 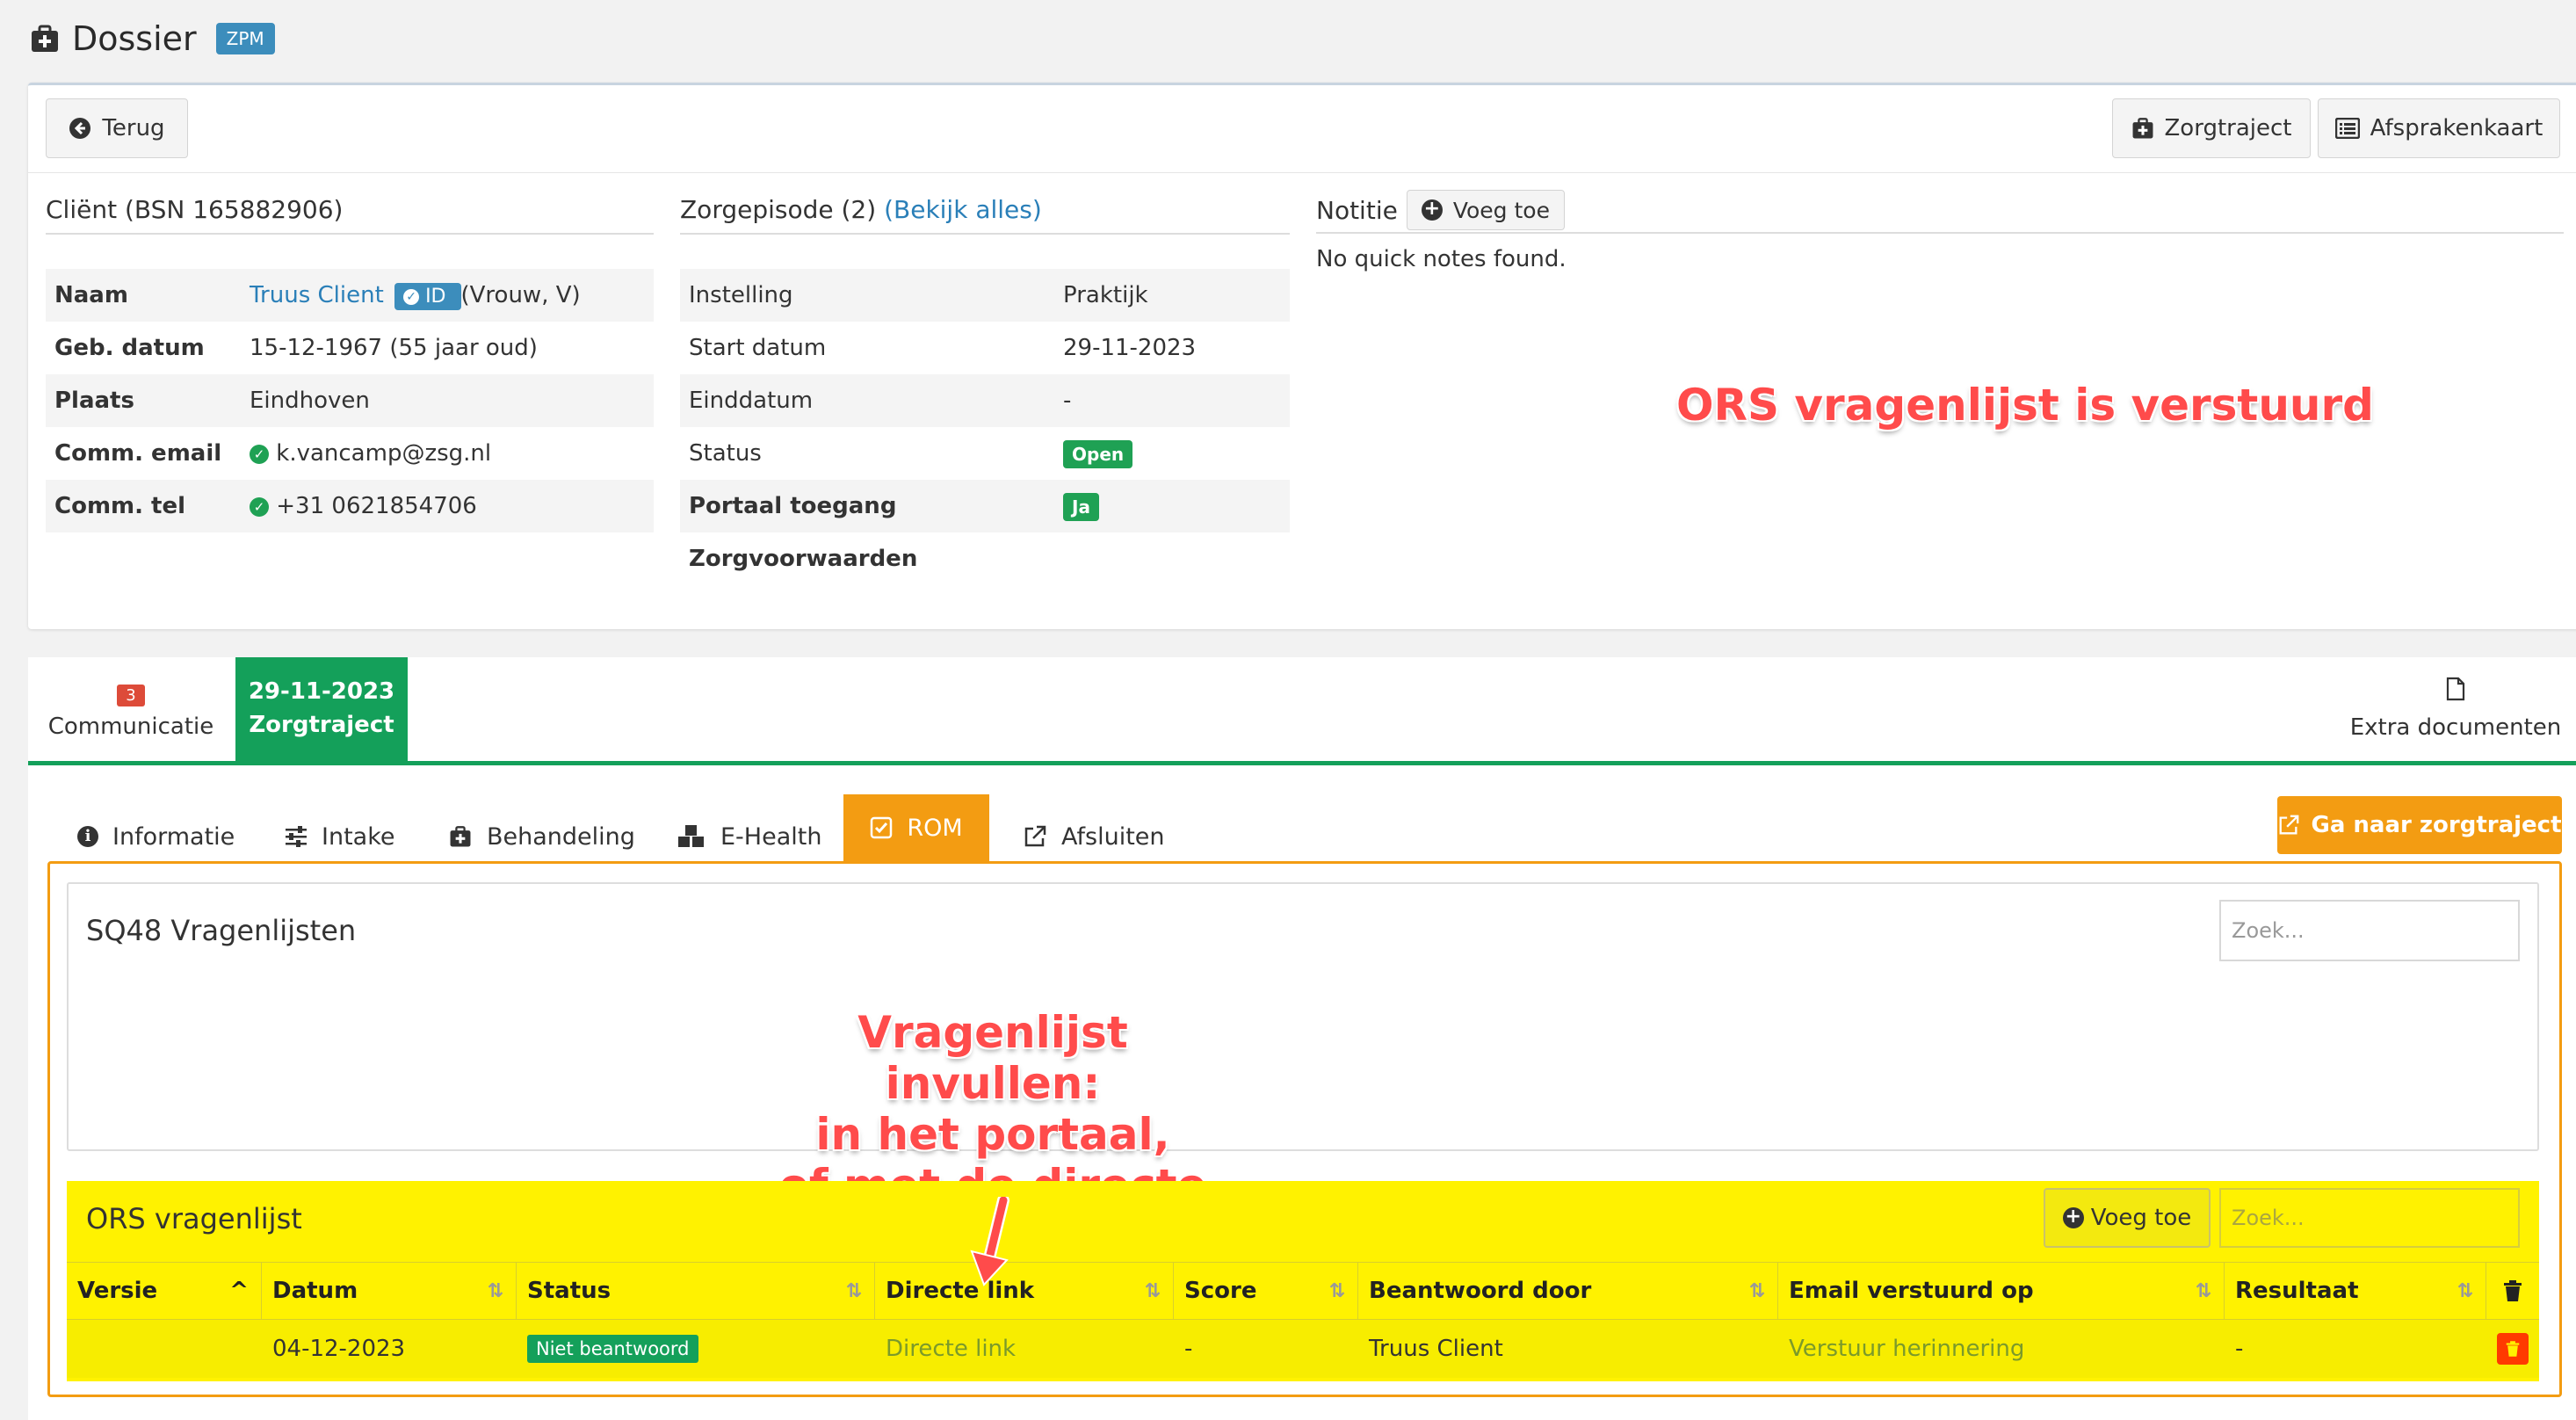 I want to click on check-square-icon, so click(x=882, y=827).